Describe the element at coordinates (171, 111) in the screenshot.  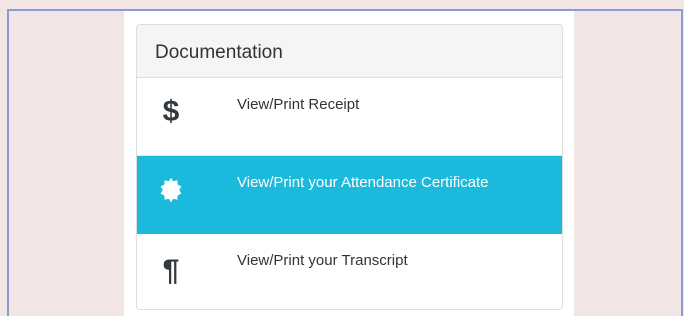
I see `dollar-icon: $` at that location.